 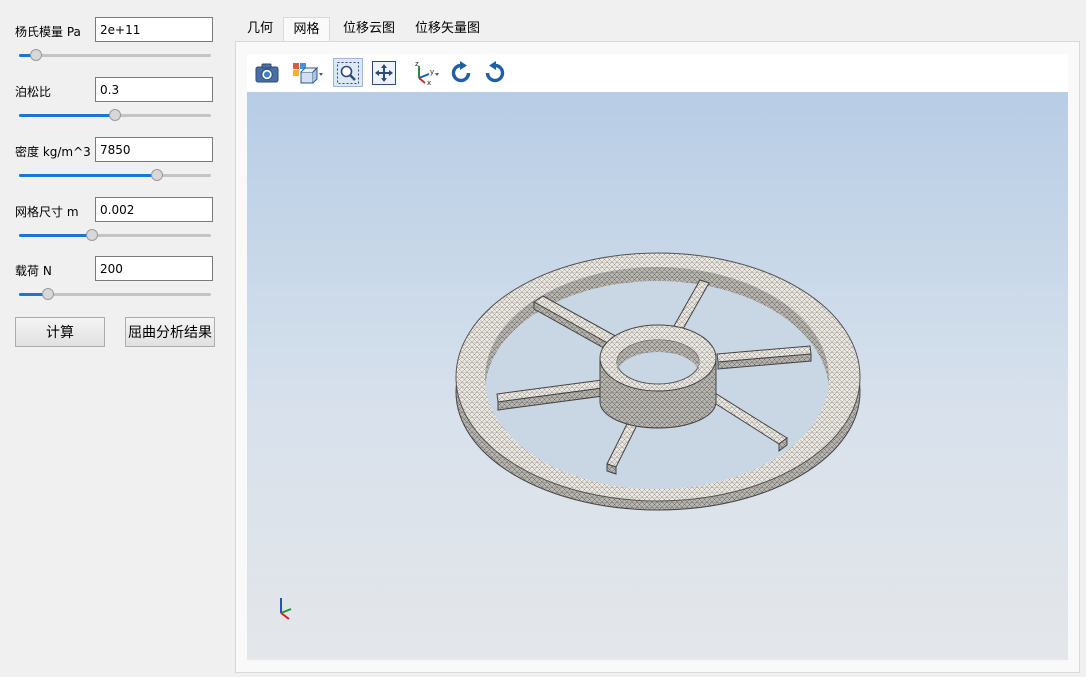 I want to click on mesh-size-label: 网格尺寸 m, so click(x=47, y=212).